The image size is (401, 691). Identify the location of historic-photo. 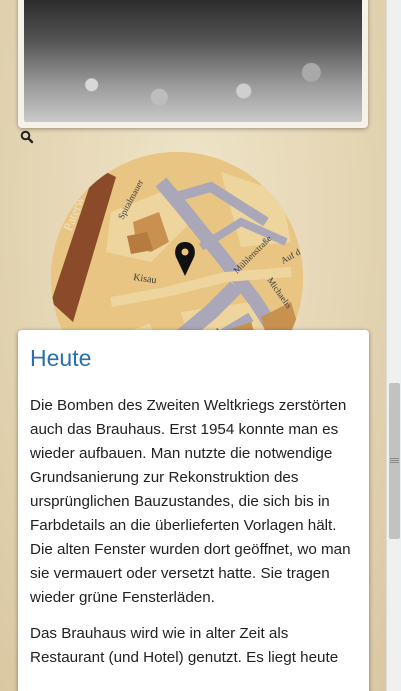
(193, 61).